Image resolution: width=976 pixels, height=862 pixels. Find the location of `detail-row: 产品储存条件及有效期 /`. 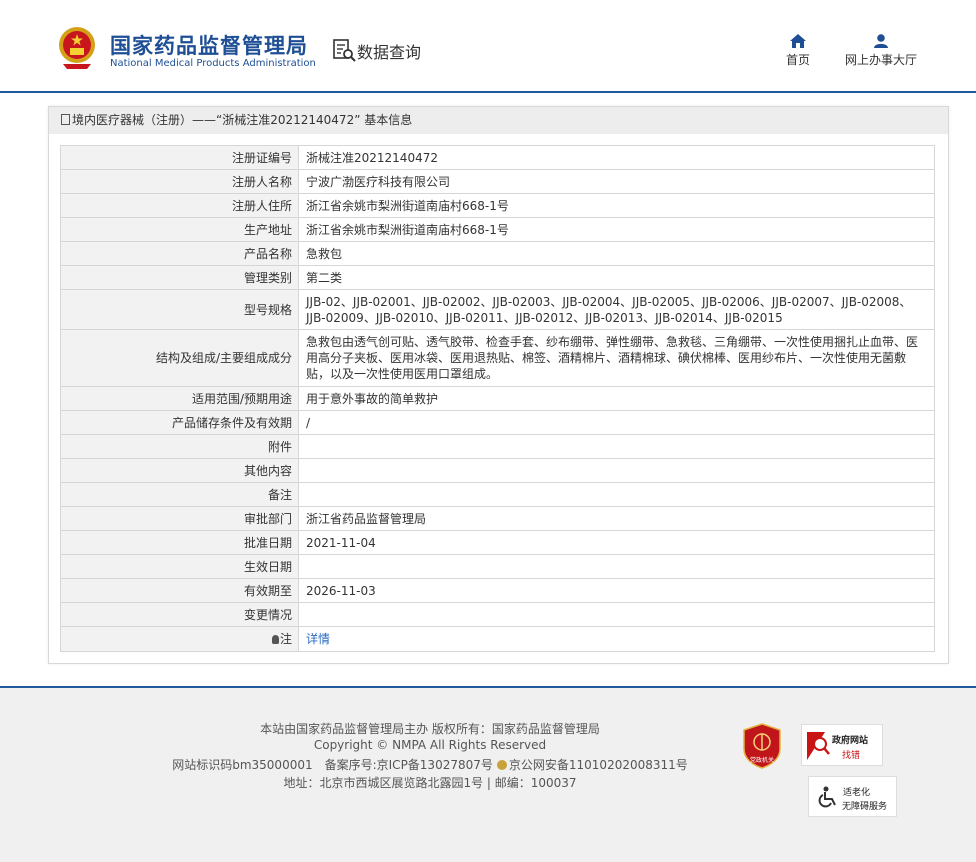

detail-row: 产品储存条件及有效期 / is located at coordinates (497, 422).